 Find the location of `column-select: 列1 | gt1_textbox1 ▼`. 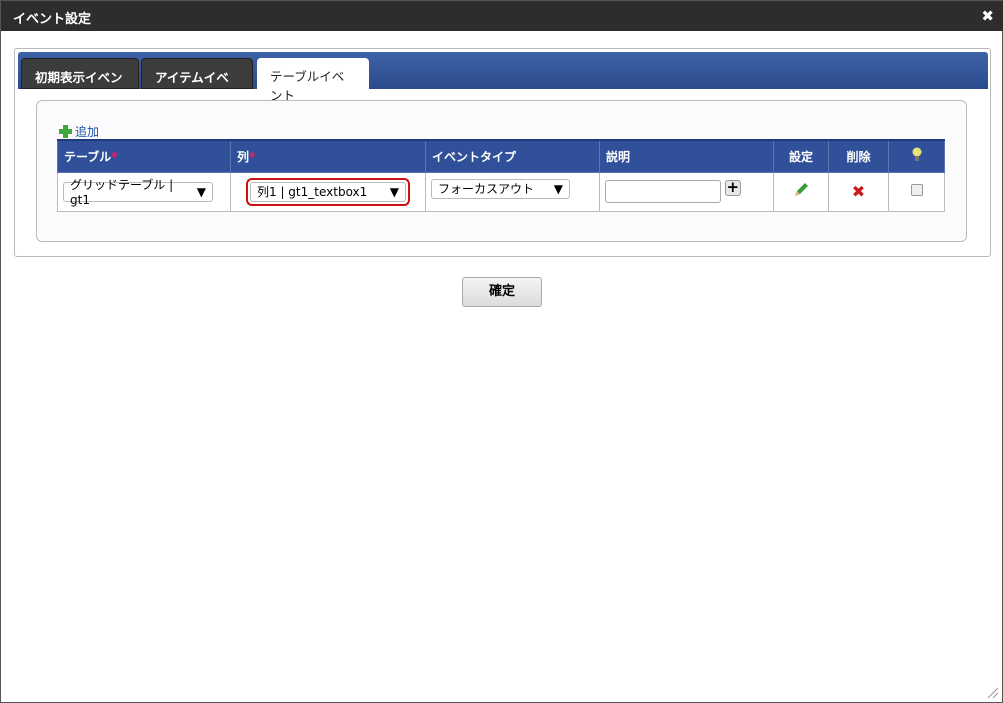

column-select: 列1 | gt1_textbox1 ▼ is located at coordinates (328, 191).